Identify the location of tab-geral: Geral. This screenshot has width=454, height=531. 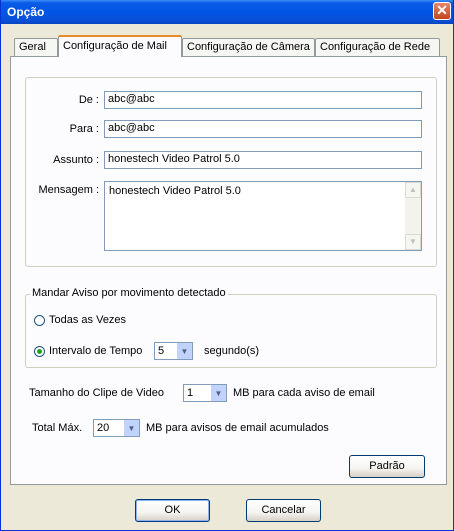
(36, 47).